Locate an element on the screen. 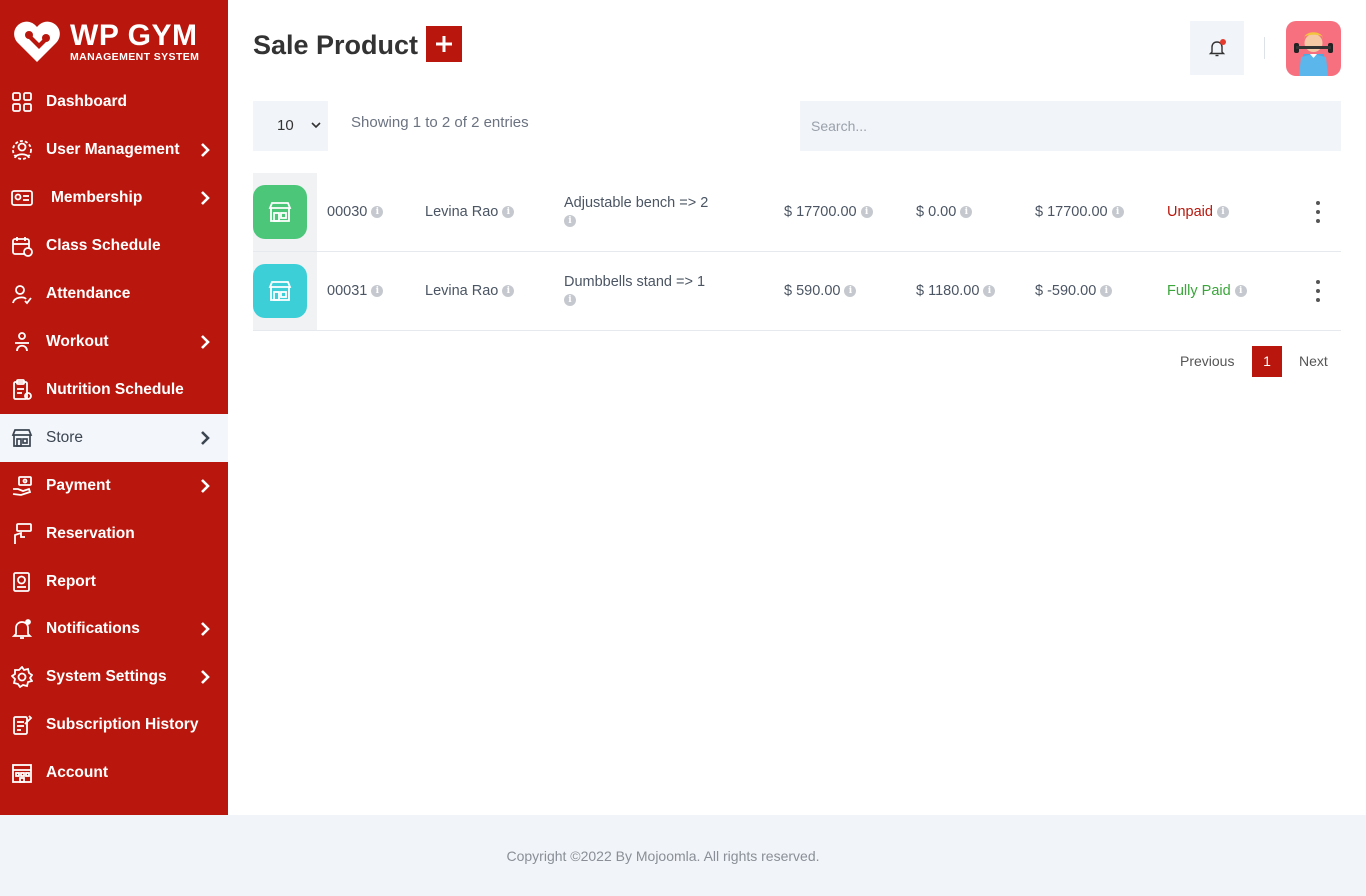 This screenshot has height=896, width=1366. pagination-page-1: 1 is located at coordinates (1267, 361).